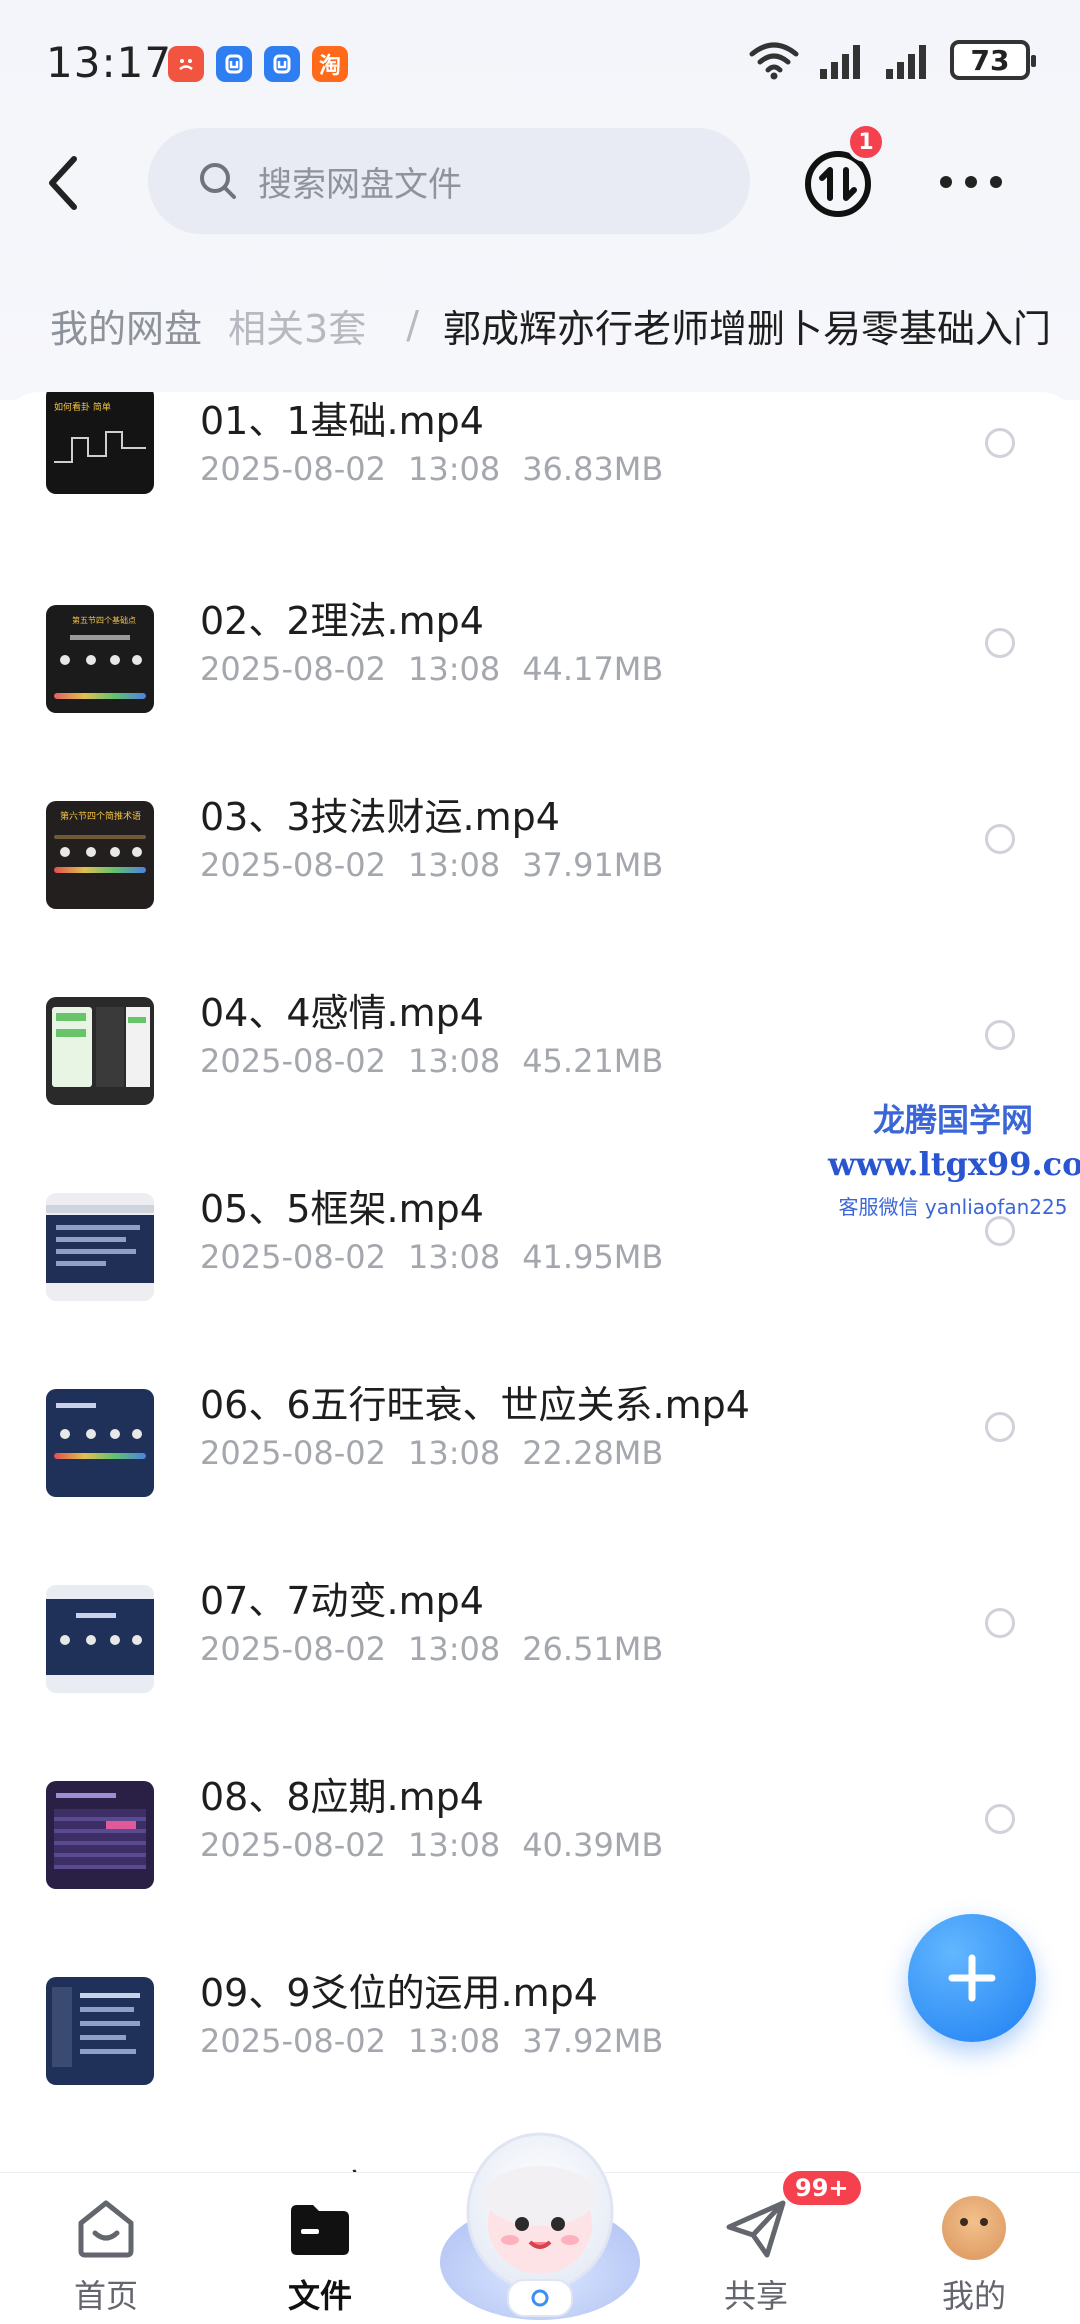 The image size is (1080, 2324). I want to click on file-row: 06、6五行旺衰、世应关系.mp4 2025-08-02 13:08 22.28MB, so click(540, 1472).